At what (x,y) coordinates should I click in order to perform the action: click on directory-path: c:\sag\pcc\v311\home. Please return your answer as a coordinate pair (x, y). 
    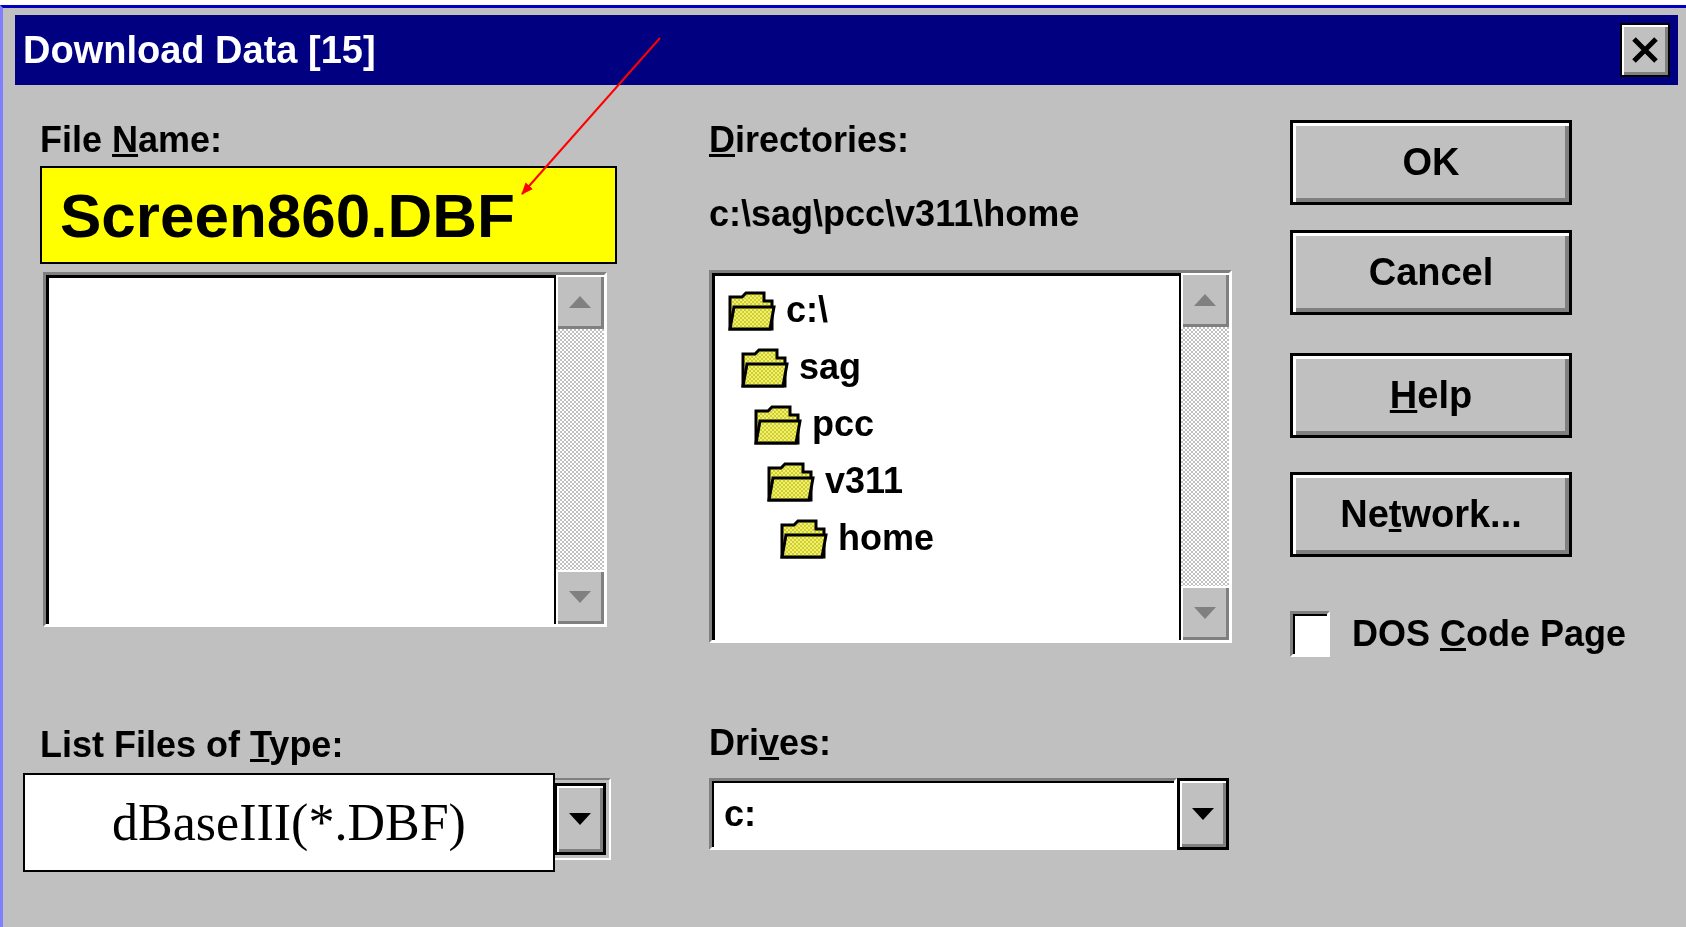
    Looking at the image, I should click on (895, 214).